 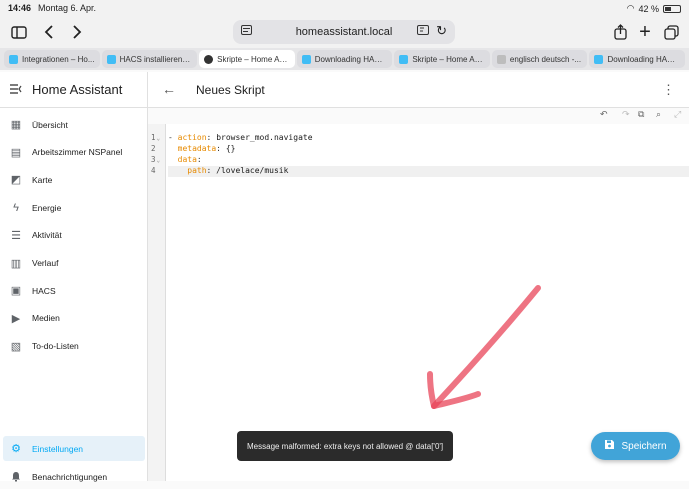 I want to click on forward-icon, so click(x=77, y=32).